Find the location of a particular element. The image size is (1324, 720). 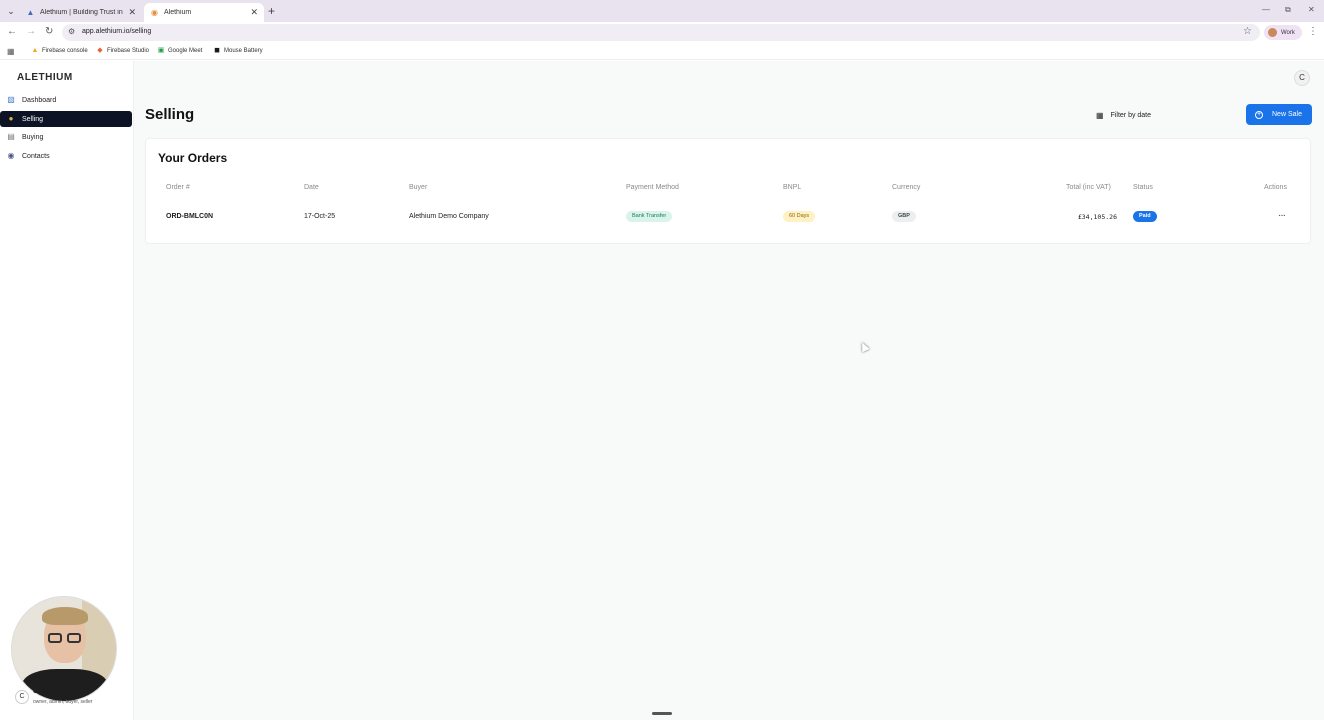

column-header-order: Order # is located at coordinates (178, 187).